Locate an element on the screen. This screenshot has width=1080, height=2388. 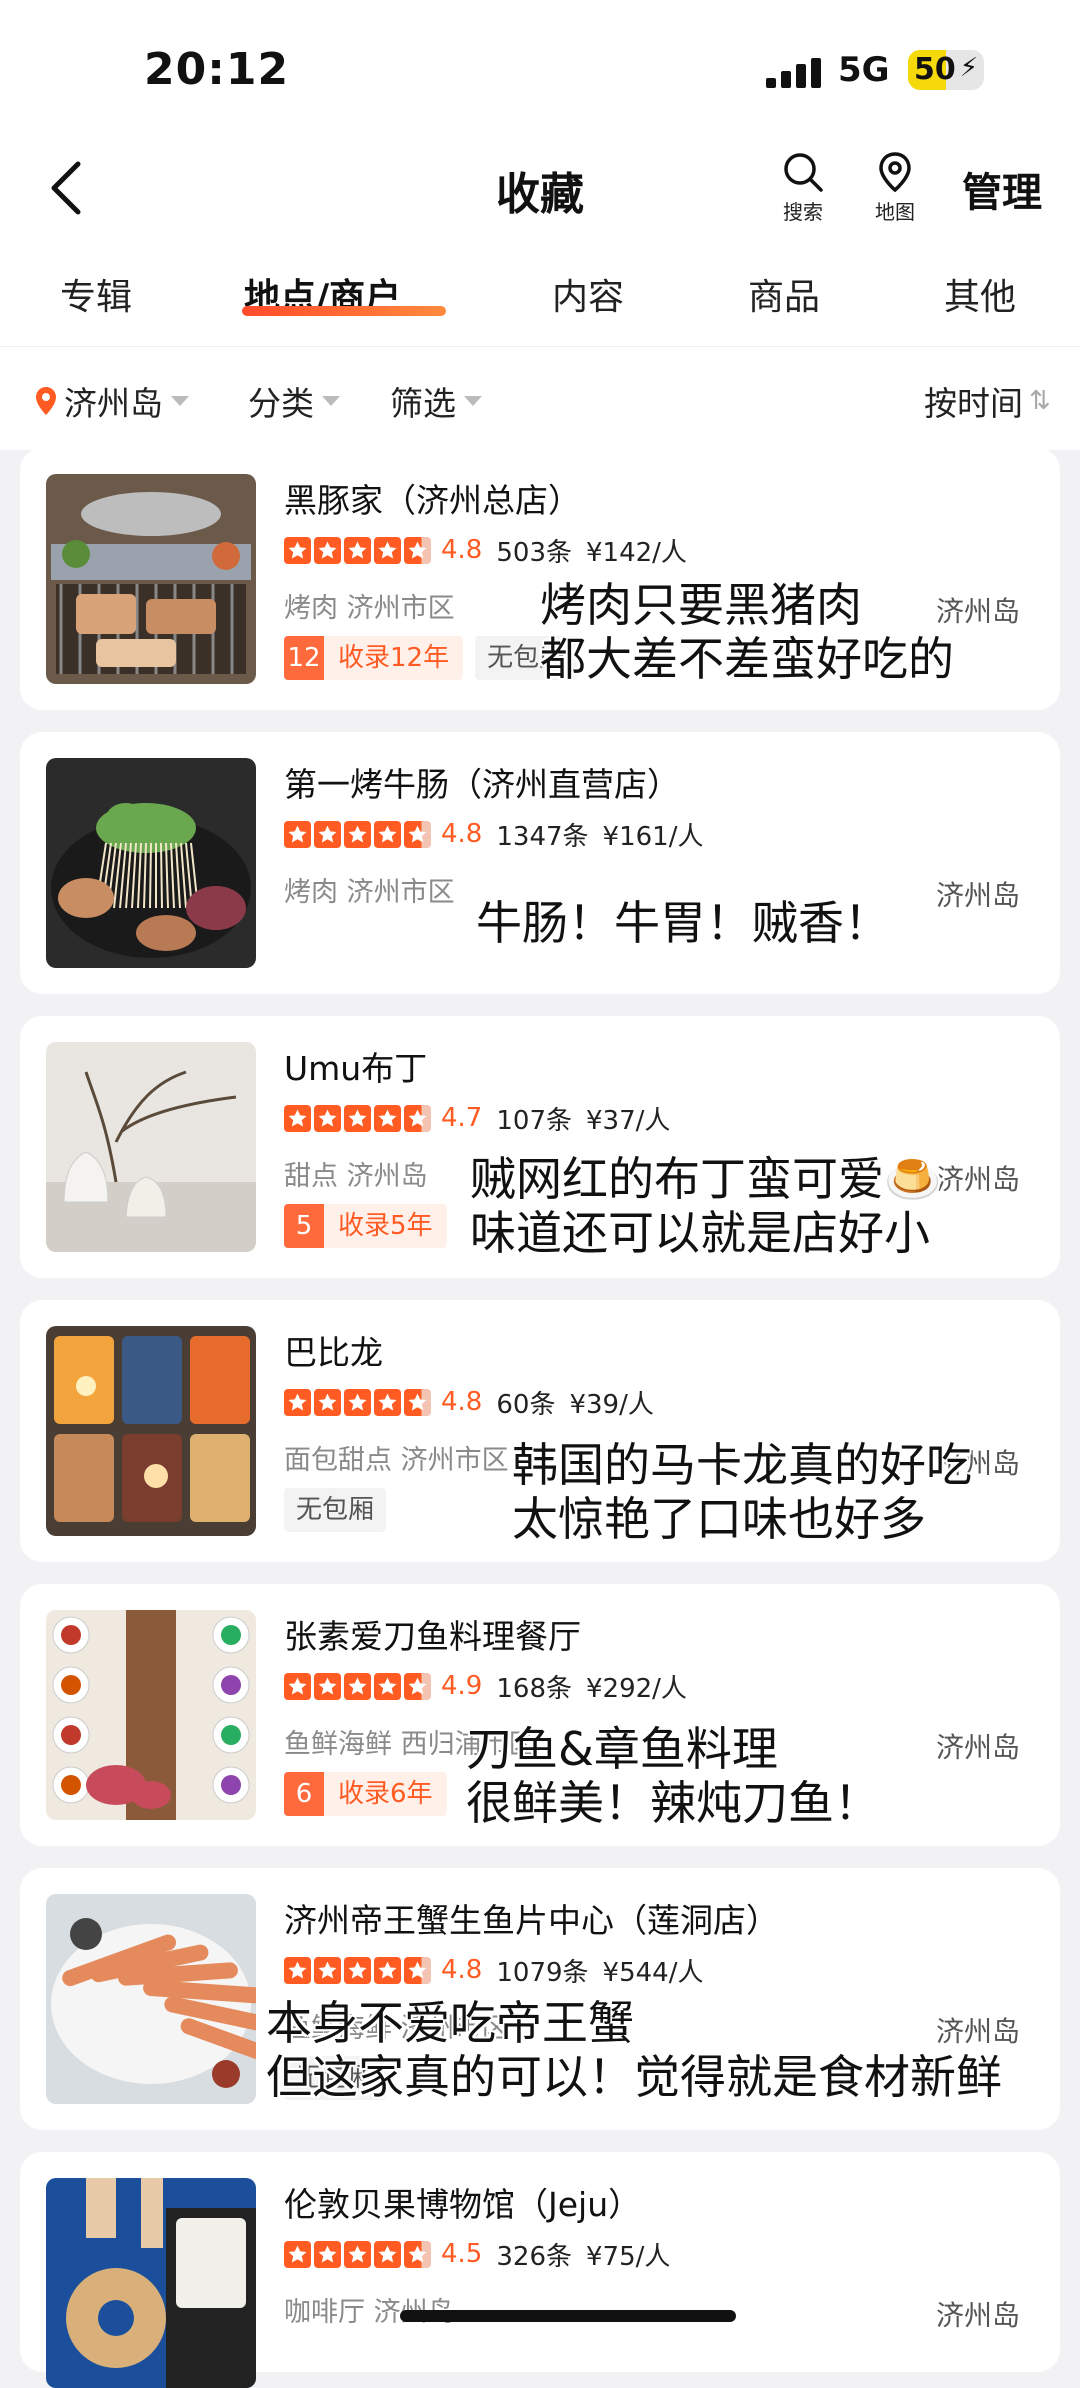
overlay-note: 韩国的马卡龙真的好吃 太惊艳了口味也好多 is located at coordinates (742, 1492).